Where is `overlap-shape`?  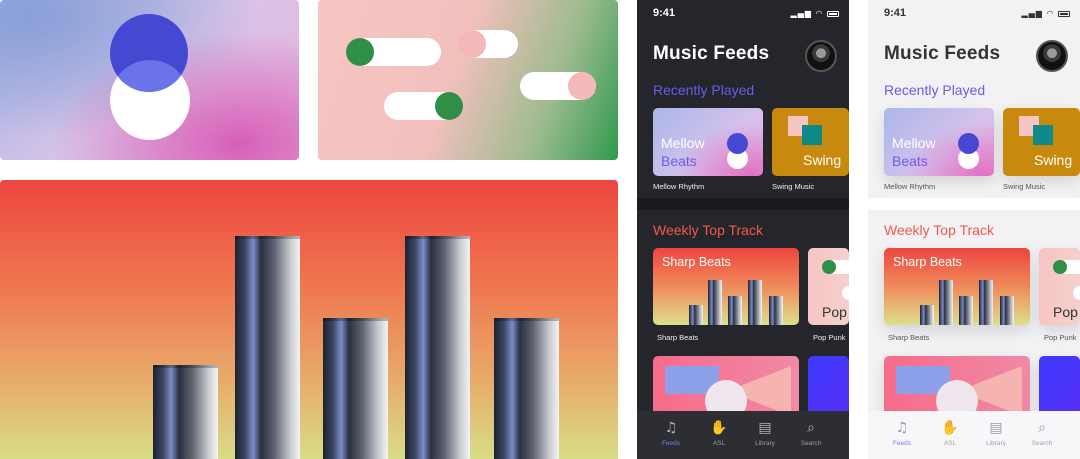 overlap-shape is located at coordinates (149, 76).